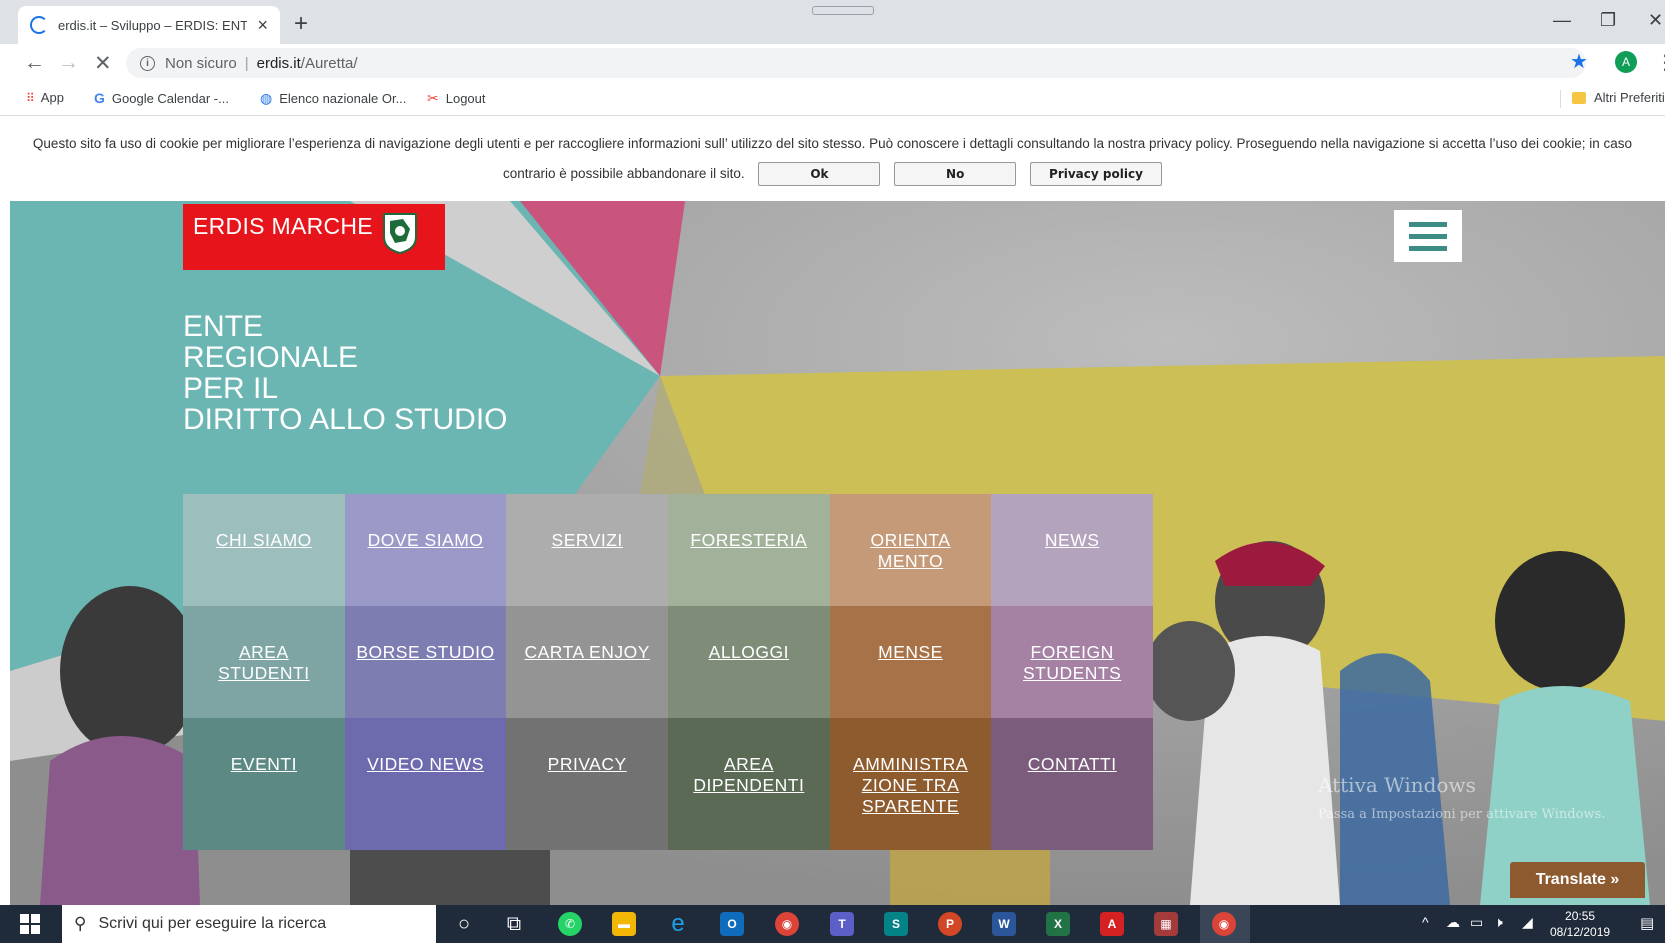 The width and height of the screenshot is (1665, 943). I want to click on menu-tile-orientamento: ORIENTA MENTO, so click(910, 550).